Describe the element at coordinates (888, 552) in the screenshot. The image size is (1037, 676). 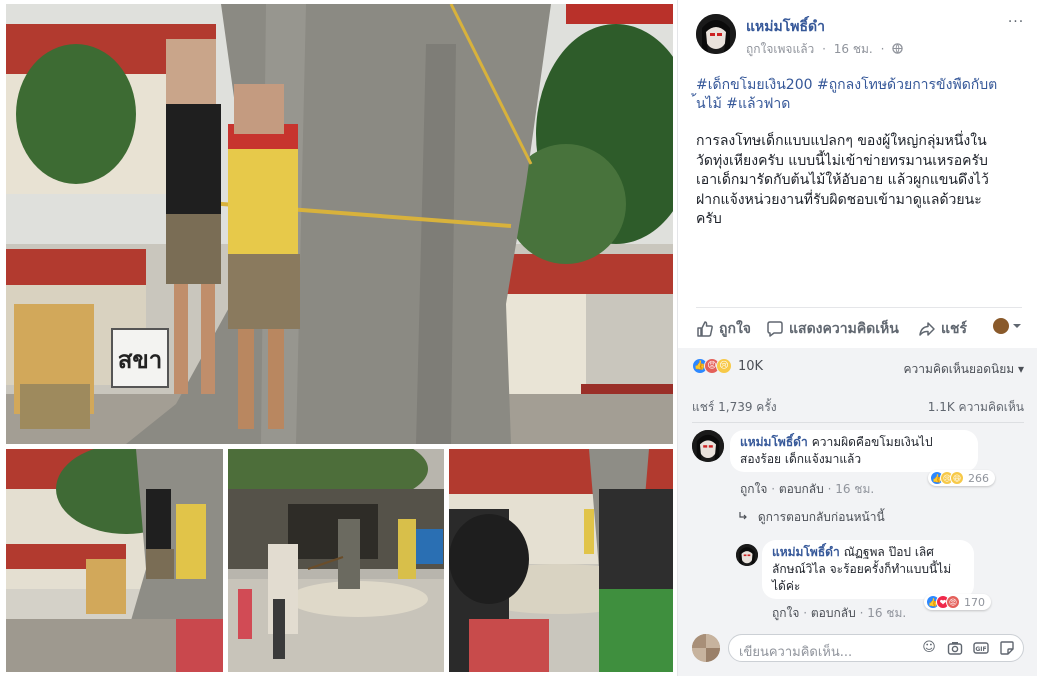
I see `reply-text-line: ณัฏฐพล ป๊อป เลิศ` at that location.